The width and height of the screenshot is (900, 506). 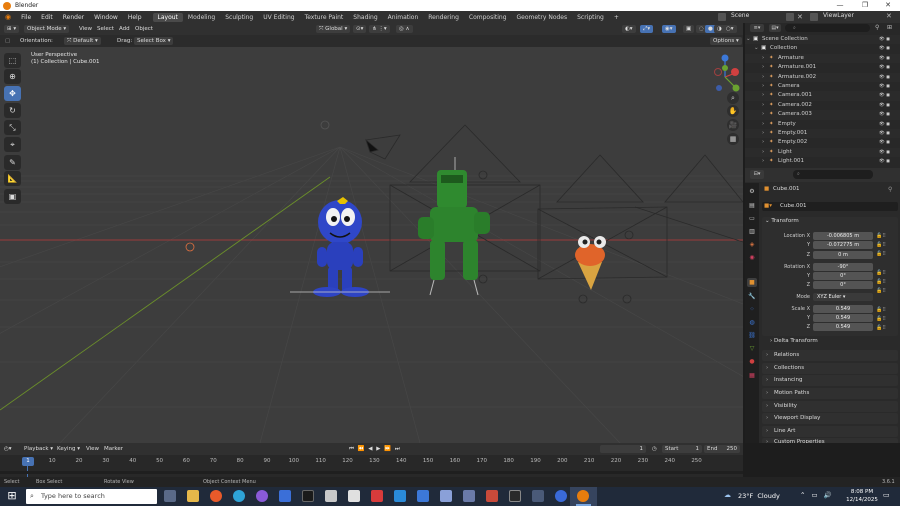 I want to click on camera-objects, so click(x=554, y=214).